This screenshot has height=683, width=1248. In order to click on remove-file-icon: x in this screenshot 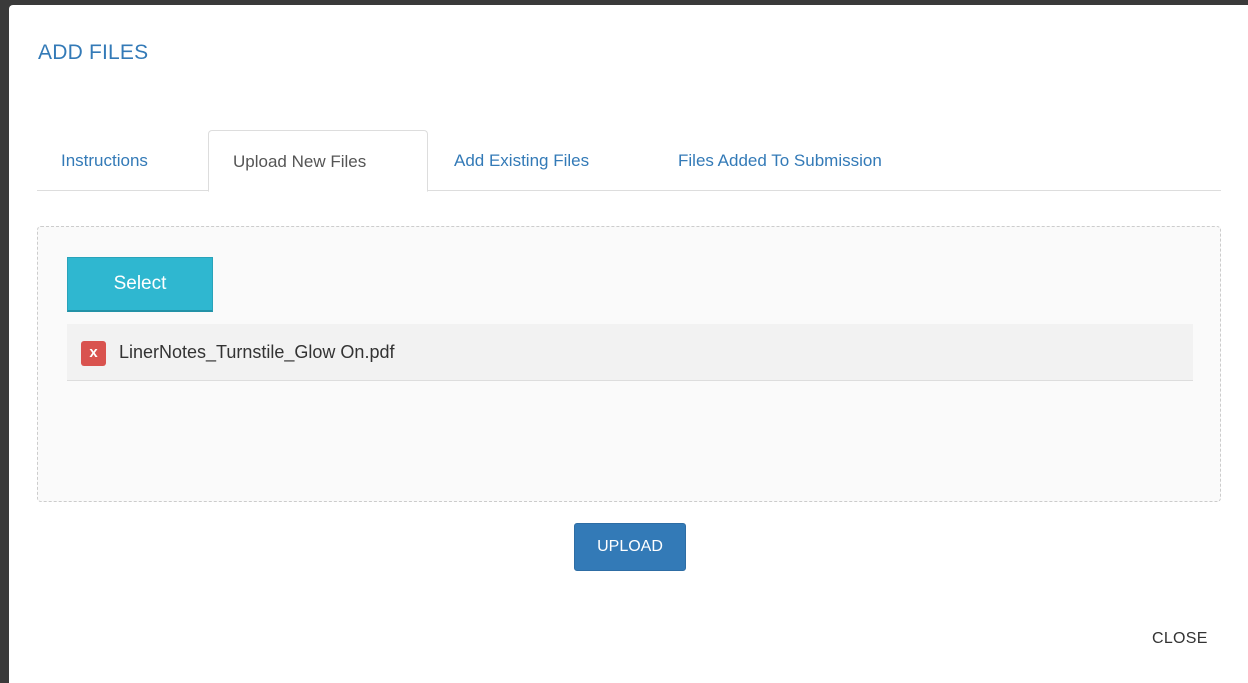, I will do `click(93, 353)`.